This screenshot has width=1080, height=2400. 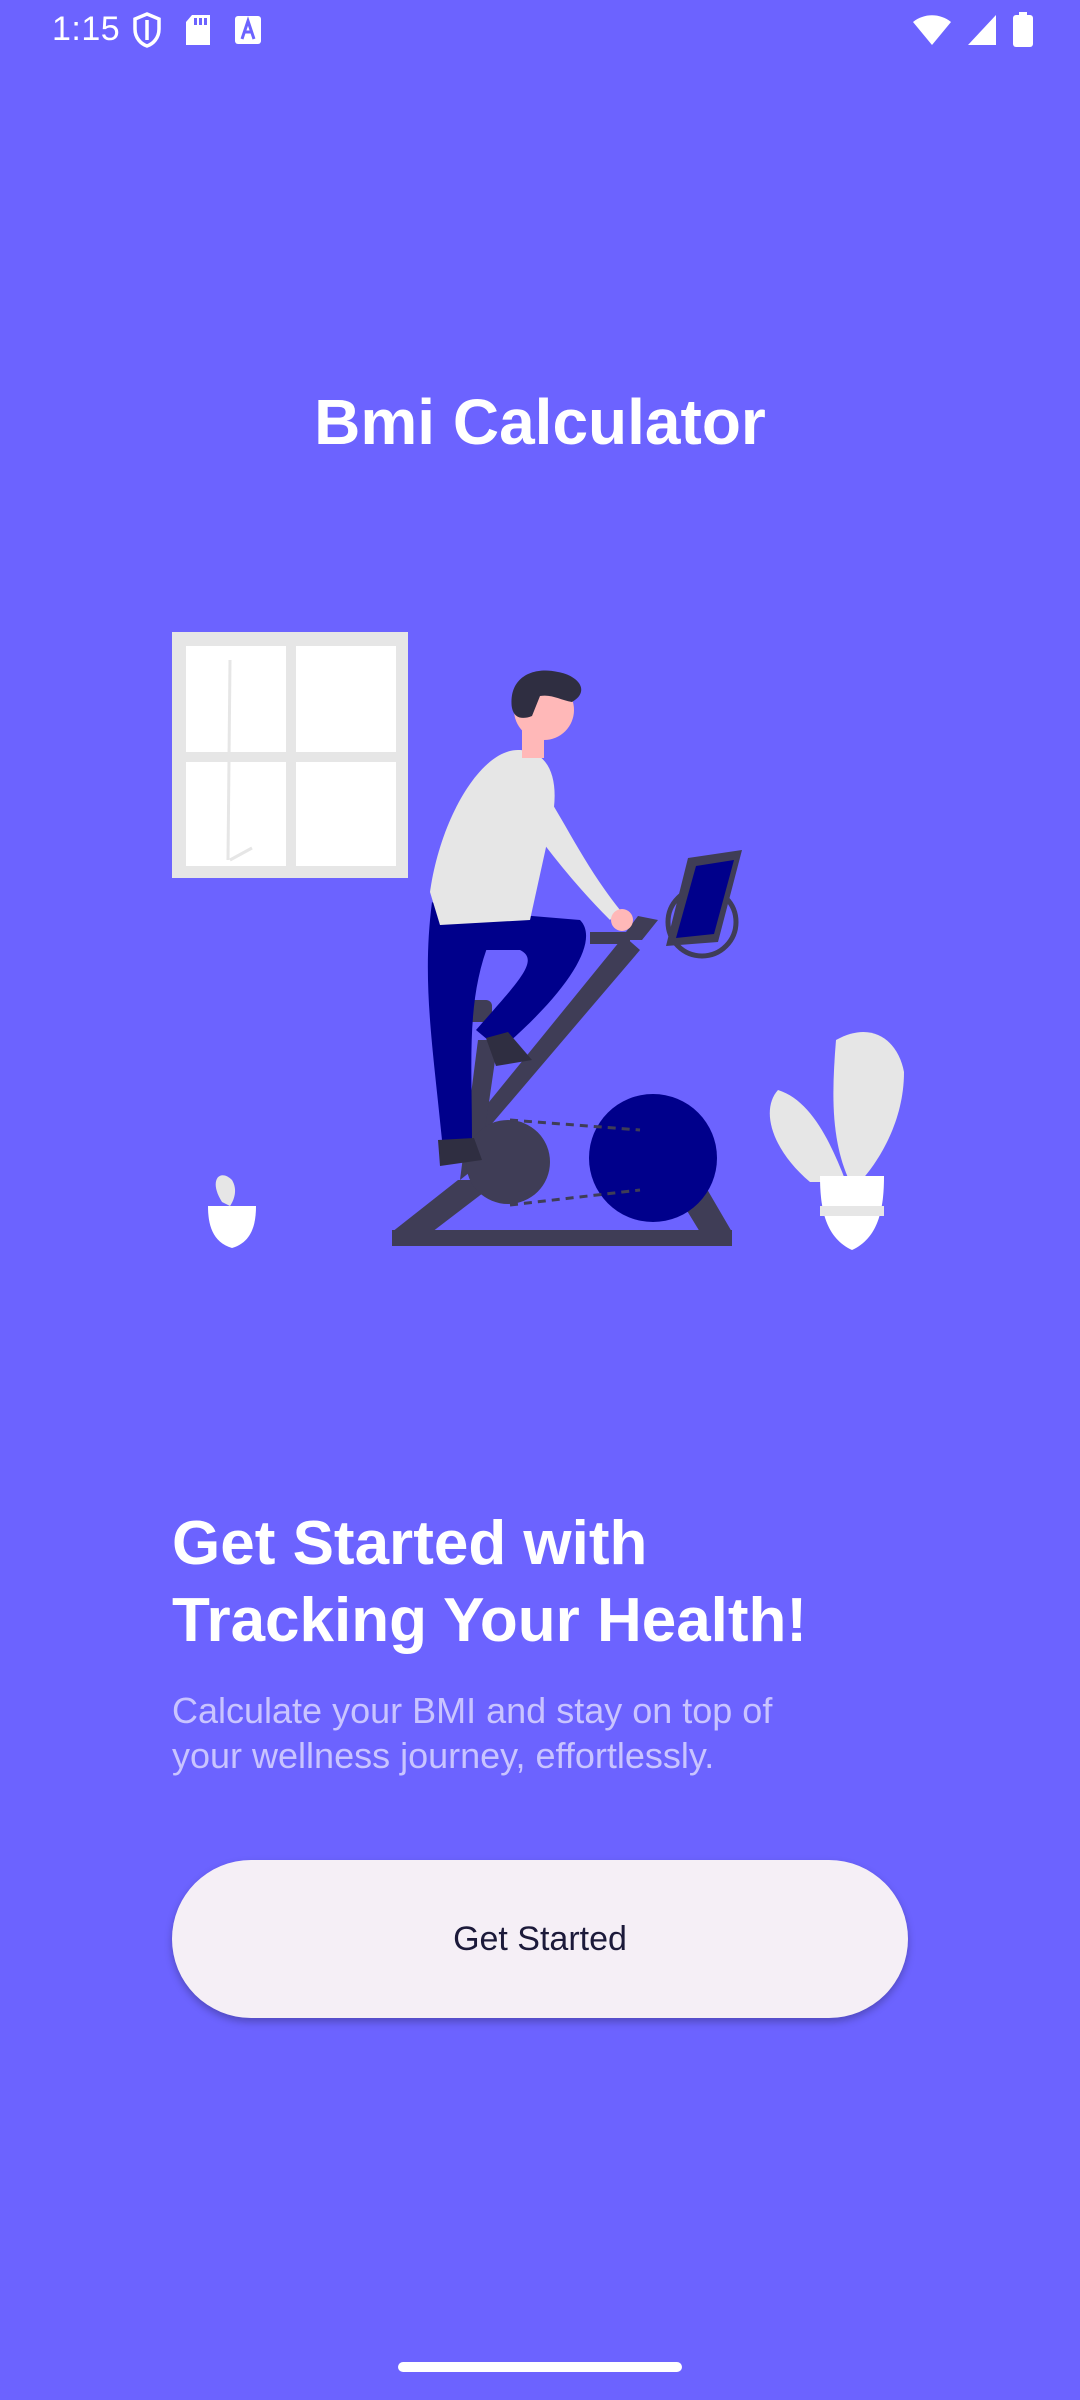 I want to click on window-shape, so click(x=290, y=755).